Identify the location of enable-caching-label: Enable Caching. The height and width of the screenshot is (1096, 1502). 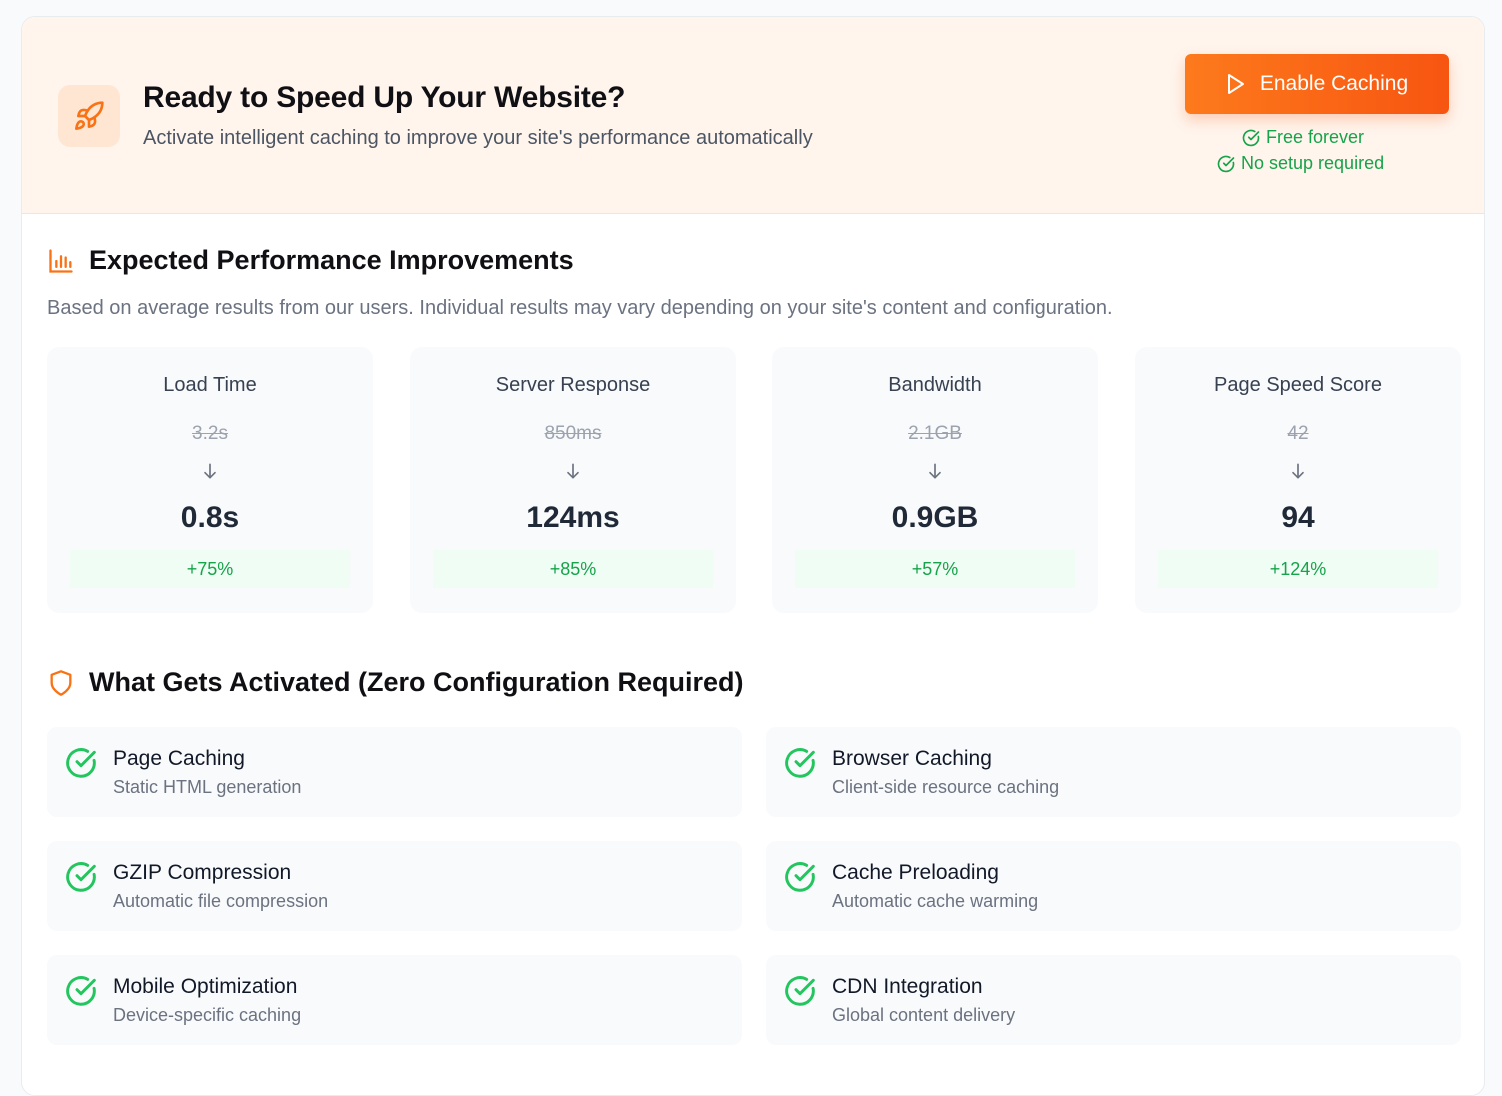
(1334, 83).